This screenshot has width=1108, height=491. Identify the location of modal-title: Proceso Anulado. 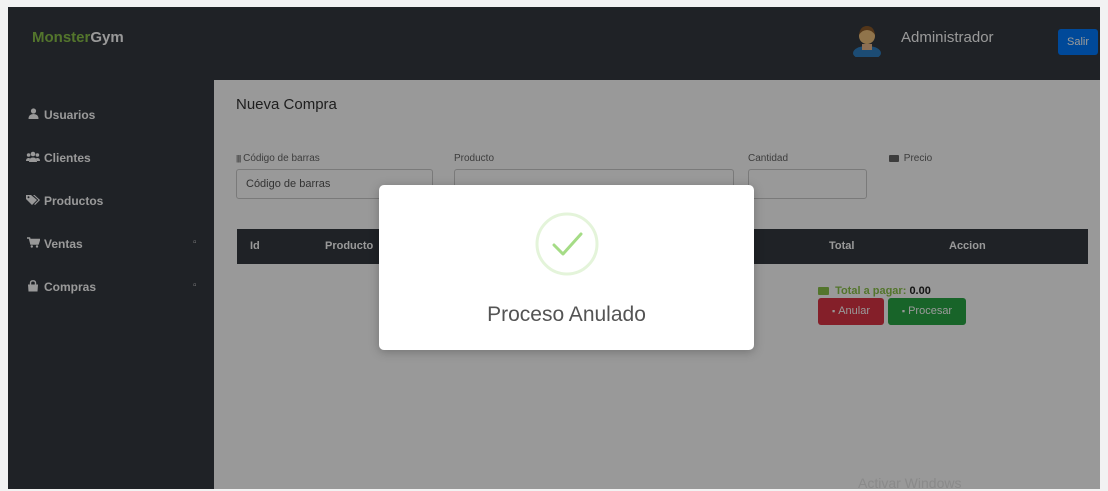
(566, 314).